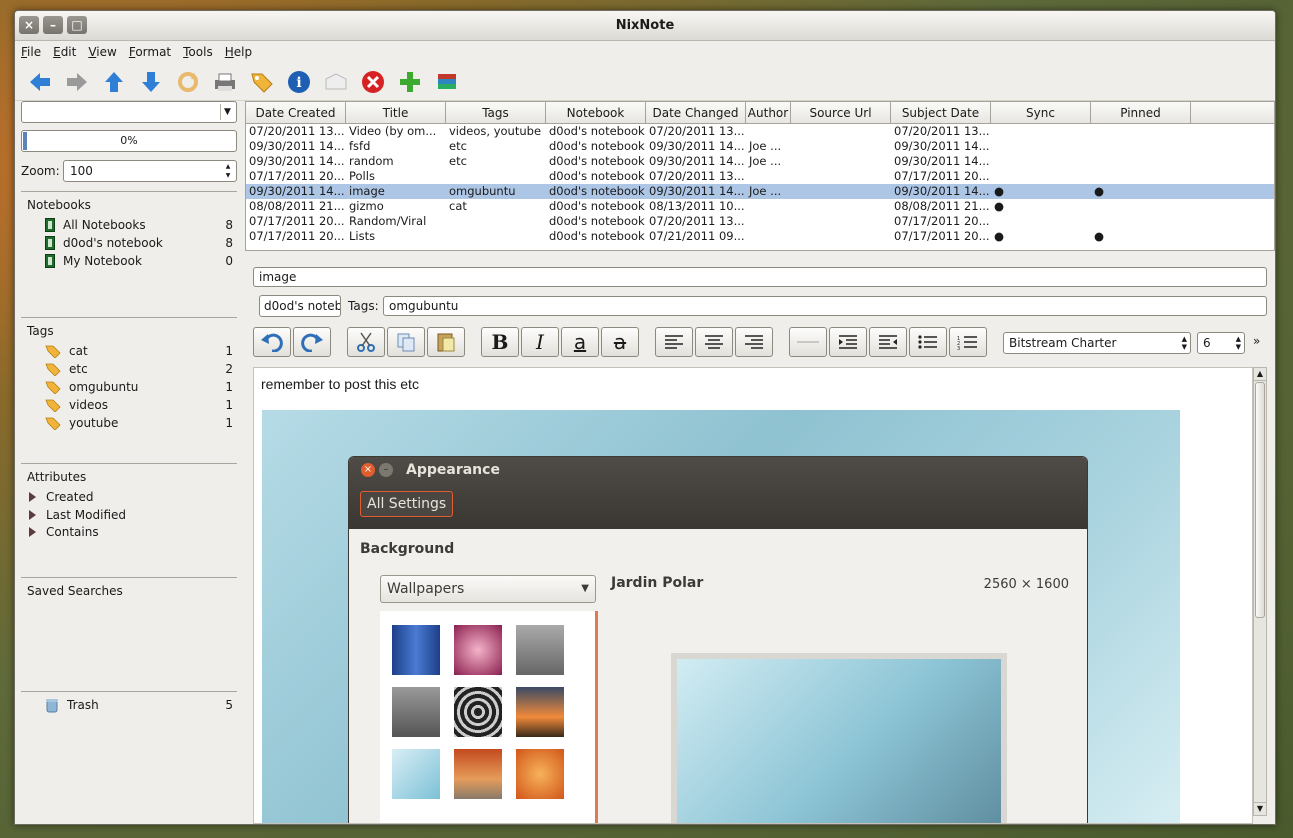  What do you see at coordinates (129, 112) in the screenshot?
I see `notebook-filter-combo: ▼` at bounding box center [129, 112].